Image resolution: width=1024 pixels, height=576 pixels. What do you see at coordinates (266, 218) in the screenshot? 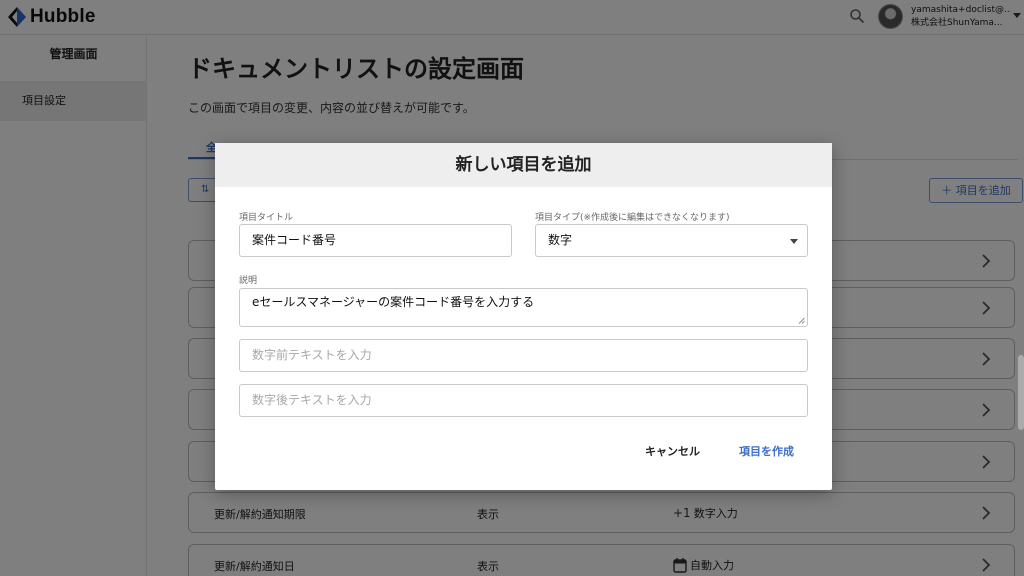
I see `item-title-label: 項目タイトル` at bounding box center [266, 218].